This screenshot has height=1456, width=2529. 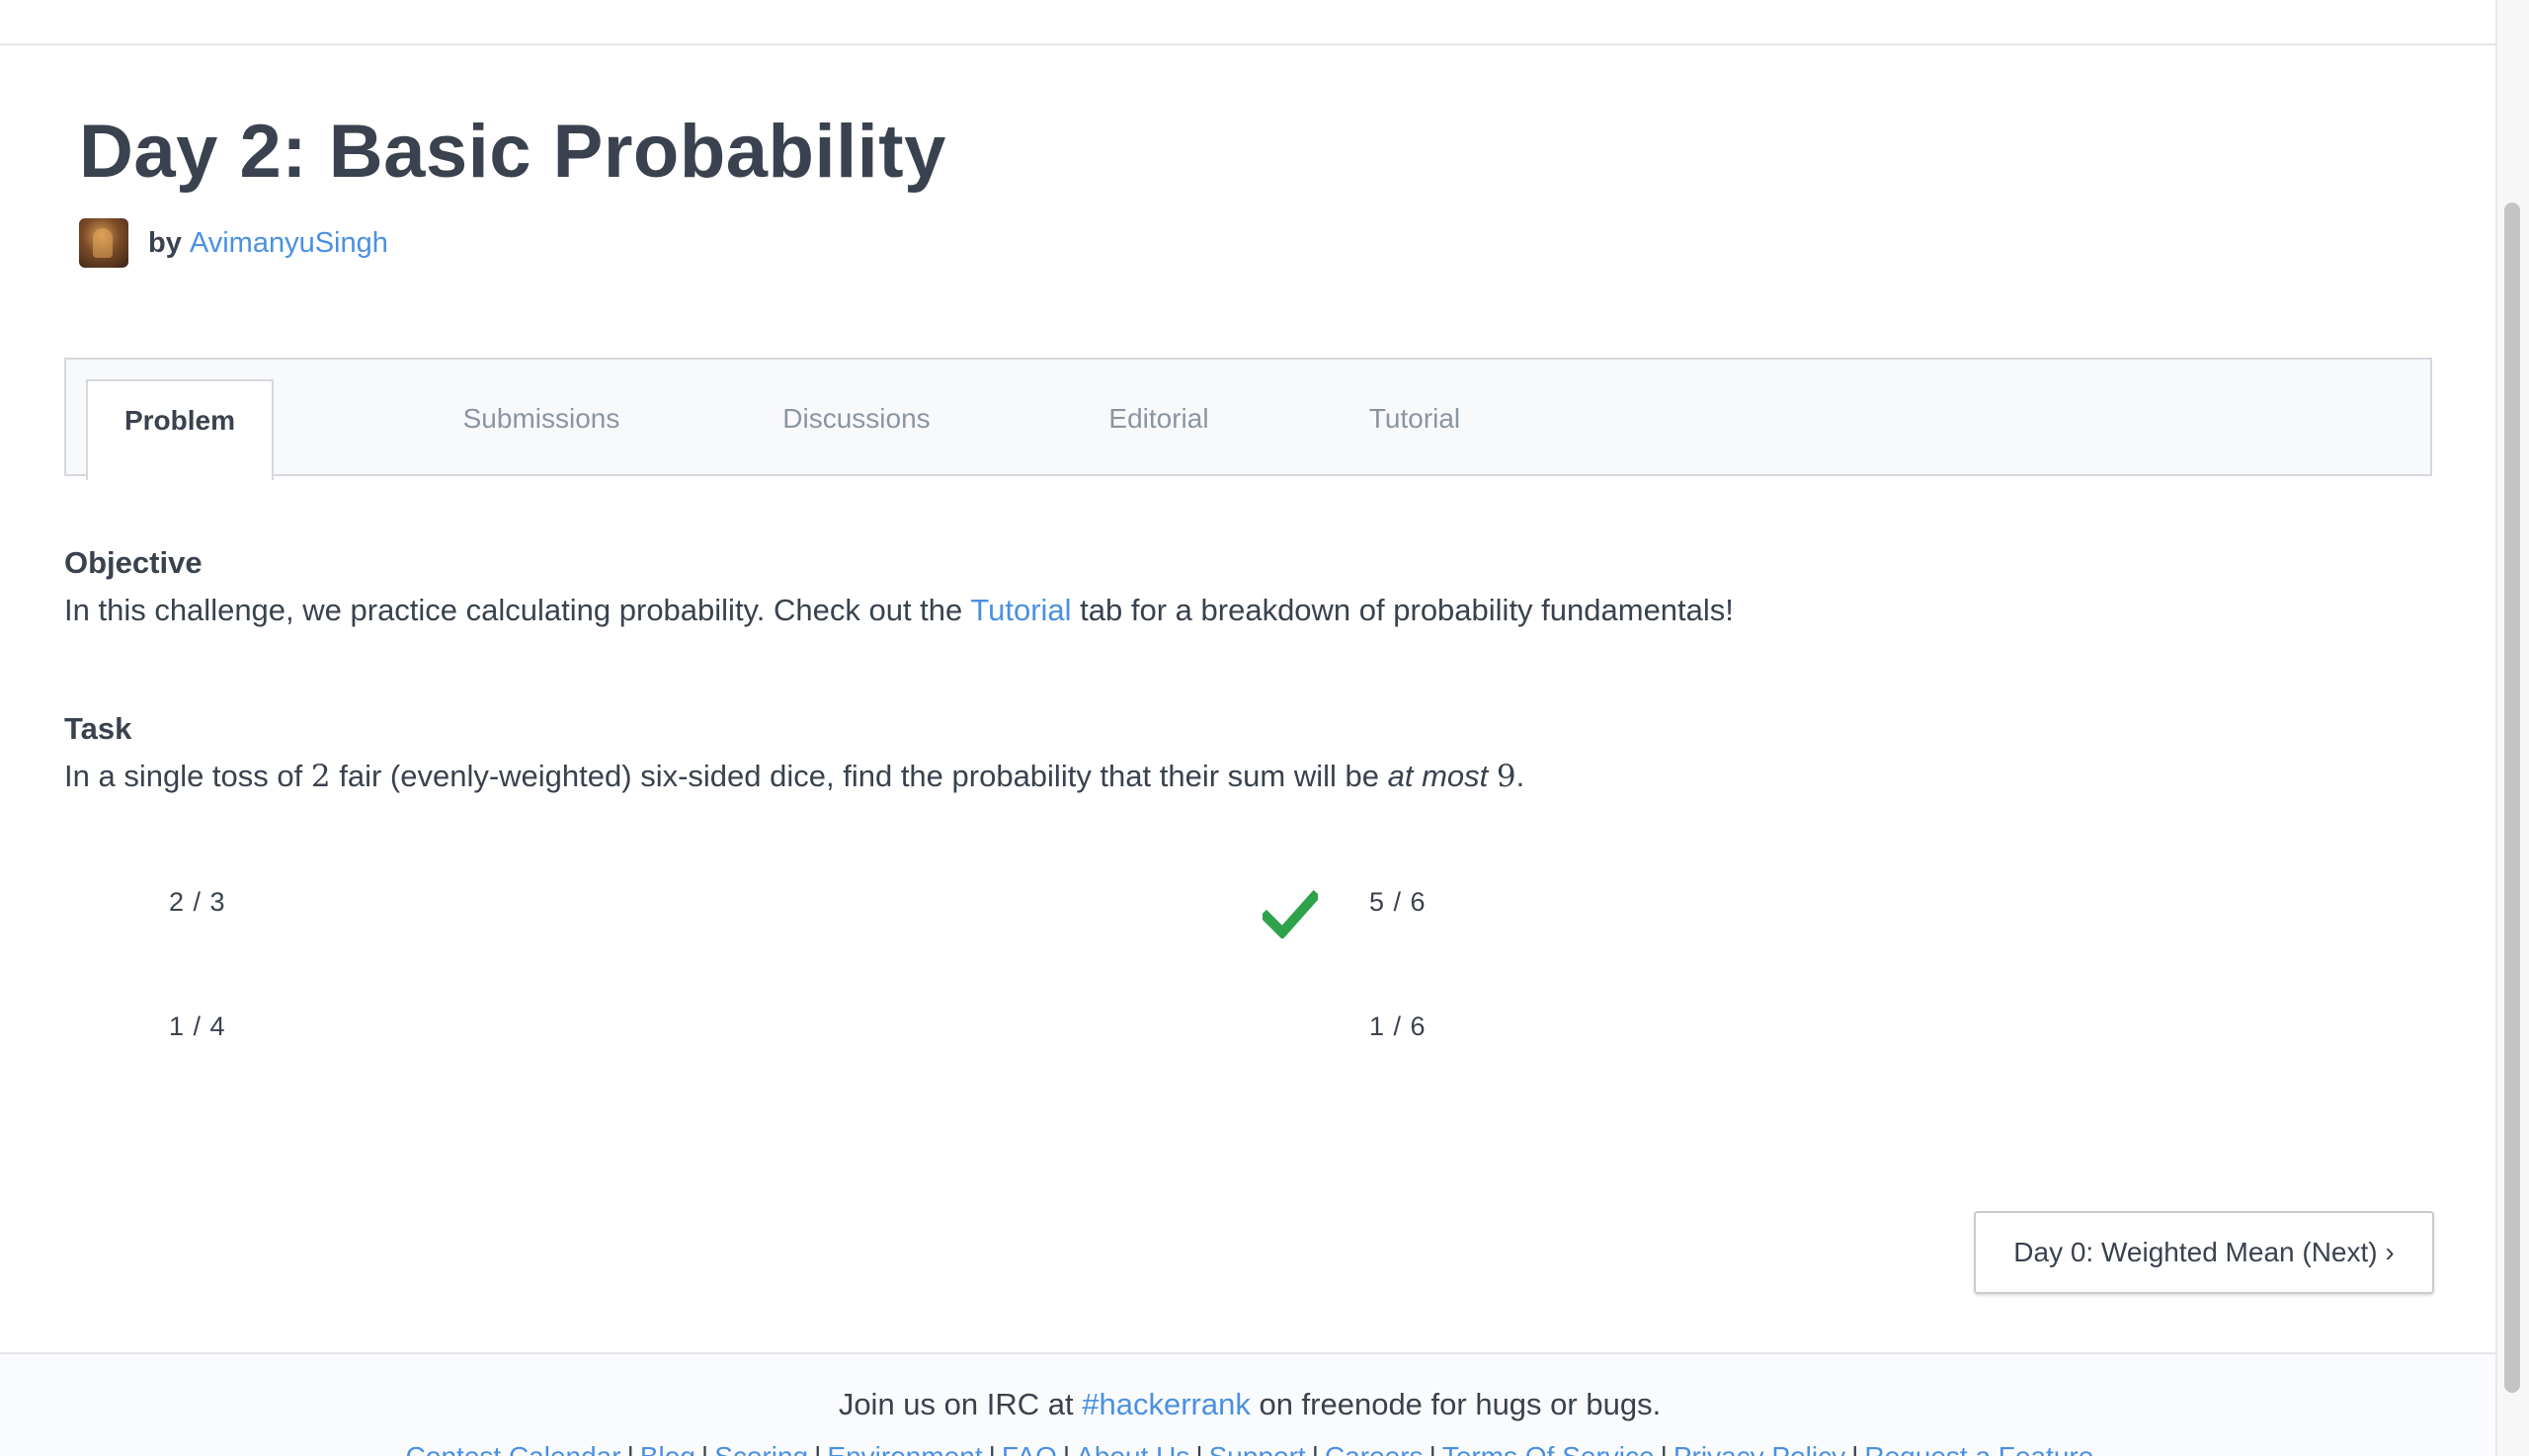 I want to click on task-dice-count: 2, so click(x=320, y=776).